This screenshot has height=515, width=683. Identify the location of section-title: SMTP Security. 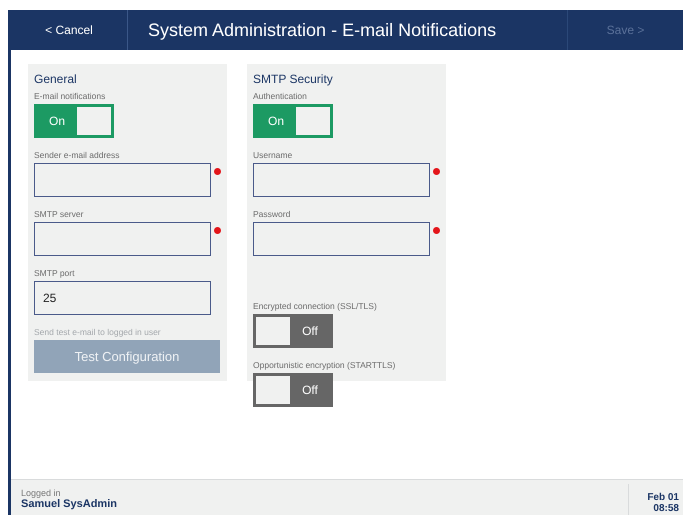
(293, 79).